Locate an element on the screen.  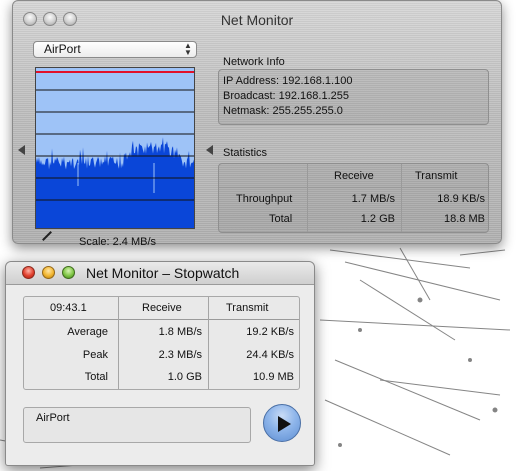
peak-transmit: 24.4 KB/s is located at coordinates (270, 355).